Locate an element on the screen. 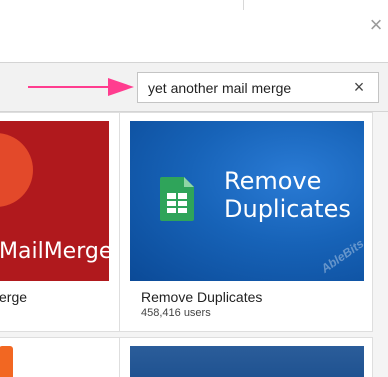  search-box: × is located at coordinates (258, 87).